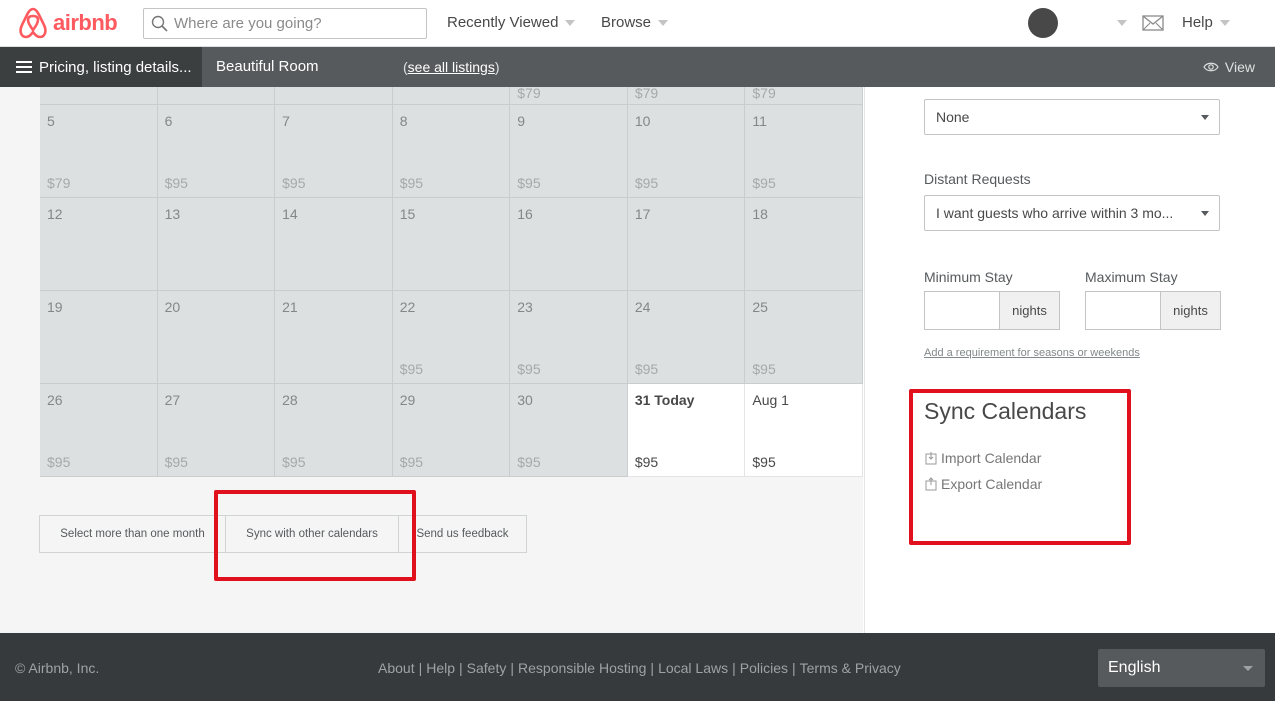 The height and width of the screenshot is (701, 1275). Describe the element at coordinates (962, 310) in the screenshot. I see `minimum-stay-input` at that location.